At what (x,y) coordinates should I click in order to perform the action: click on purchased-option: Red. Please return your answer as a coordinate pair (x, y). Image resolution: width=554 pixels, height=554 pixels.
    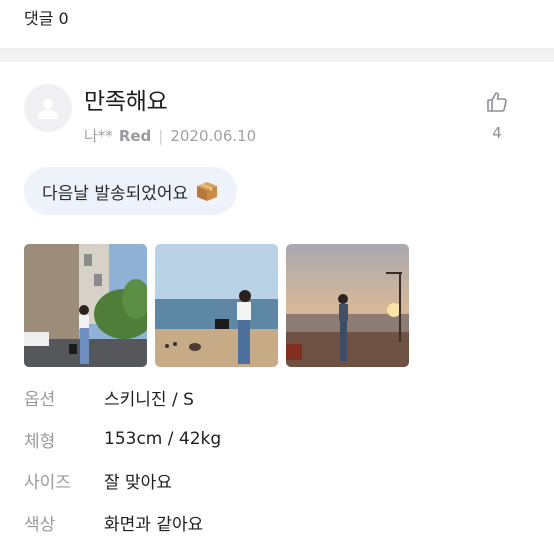
    Looking at the image, I should click on (135, 135).